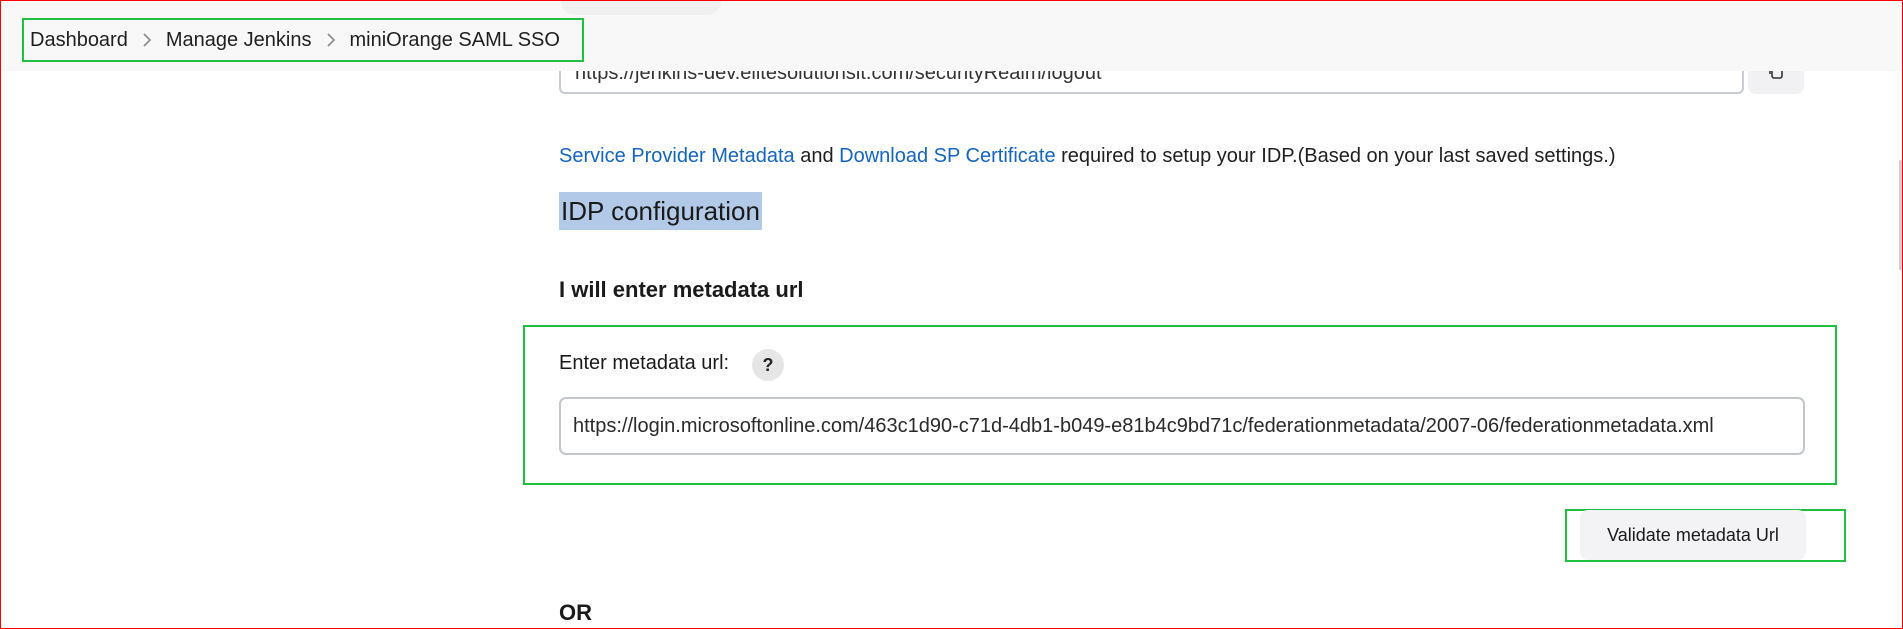 The width and height of the screenshot is (1903, 629). I want to click on validate-metadata-url-button: Validate metadata Url, so click(1693, 535).